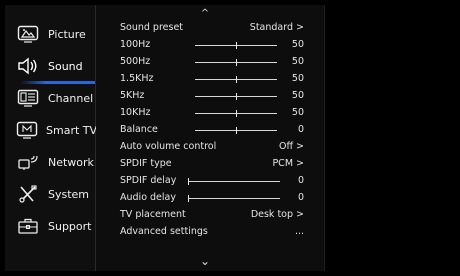 The image size is (460, 276). I want to click on setting-row: 5KHz 50, so click(215, 96).